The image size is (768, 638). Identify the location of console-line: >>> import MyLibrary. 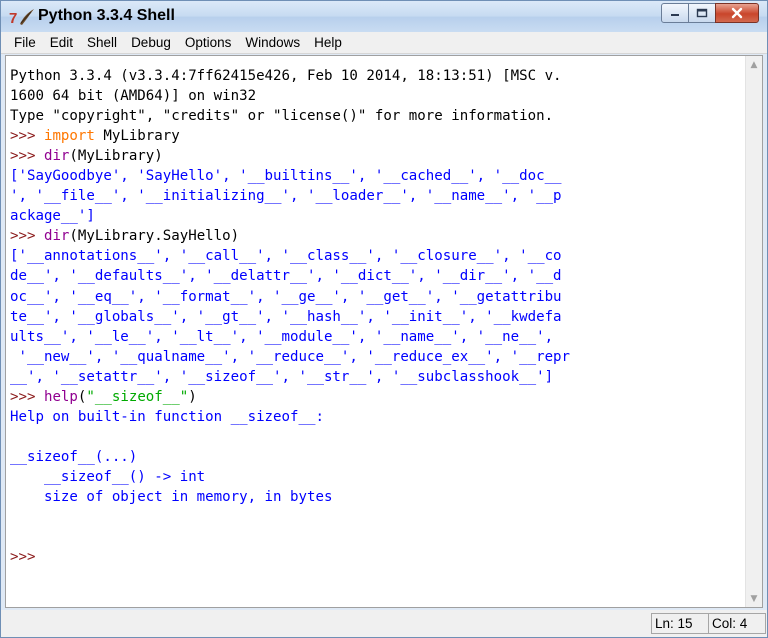
(374, 136).